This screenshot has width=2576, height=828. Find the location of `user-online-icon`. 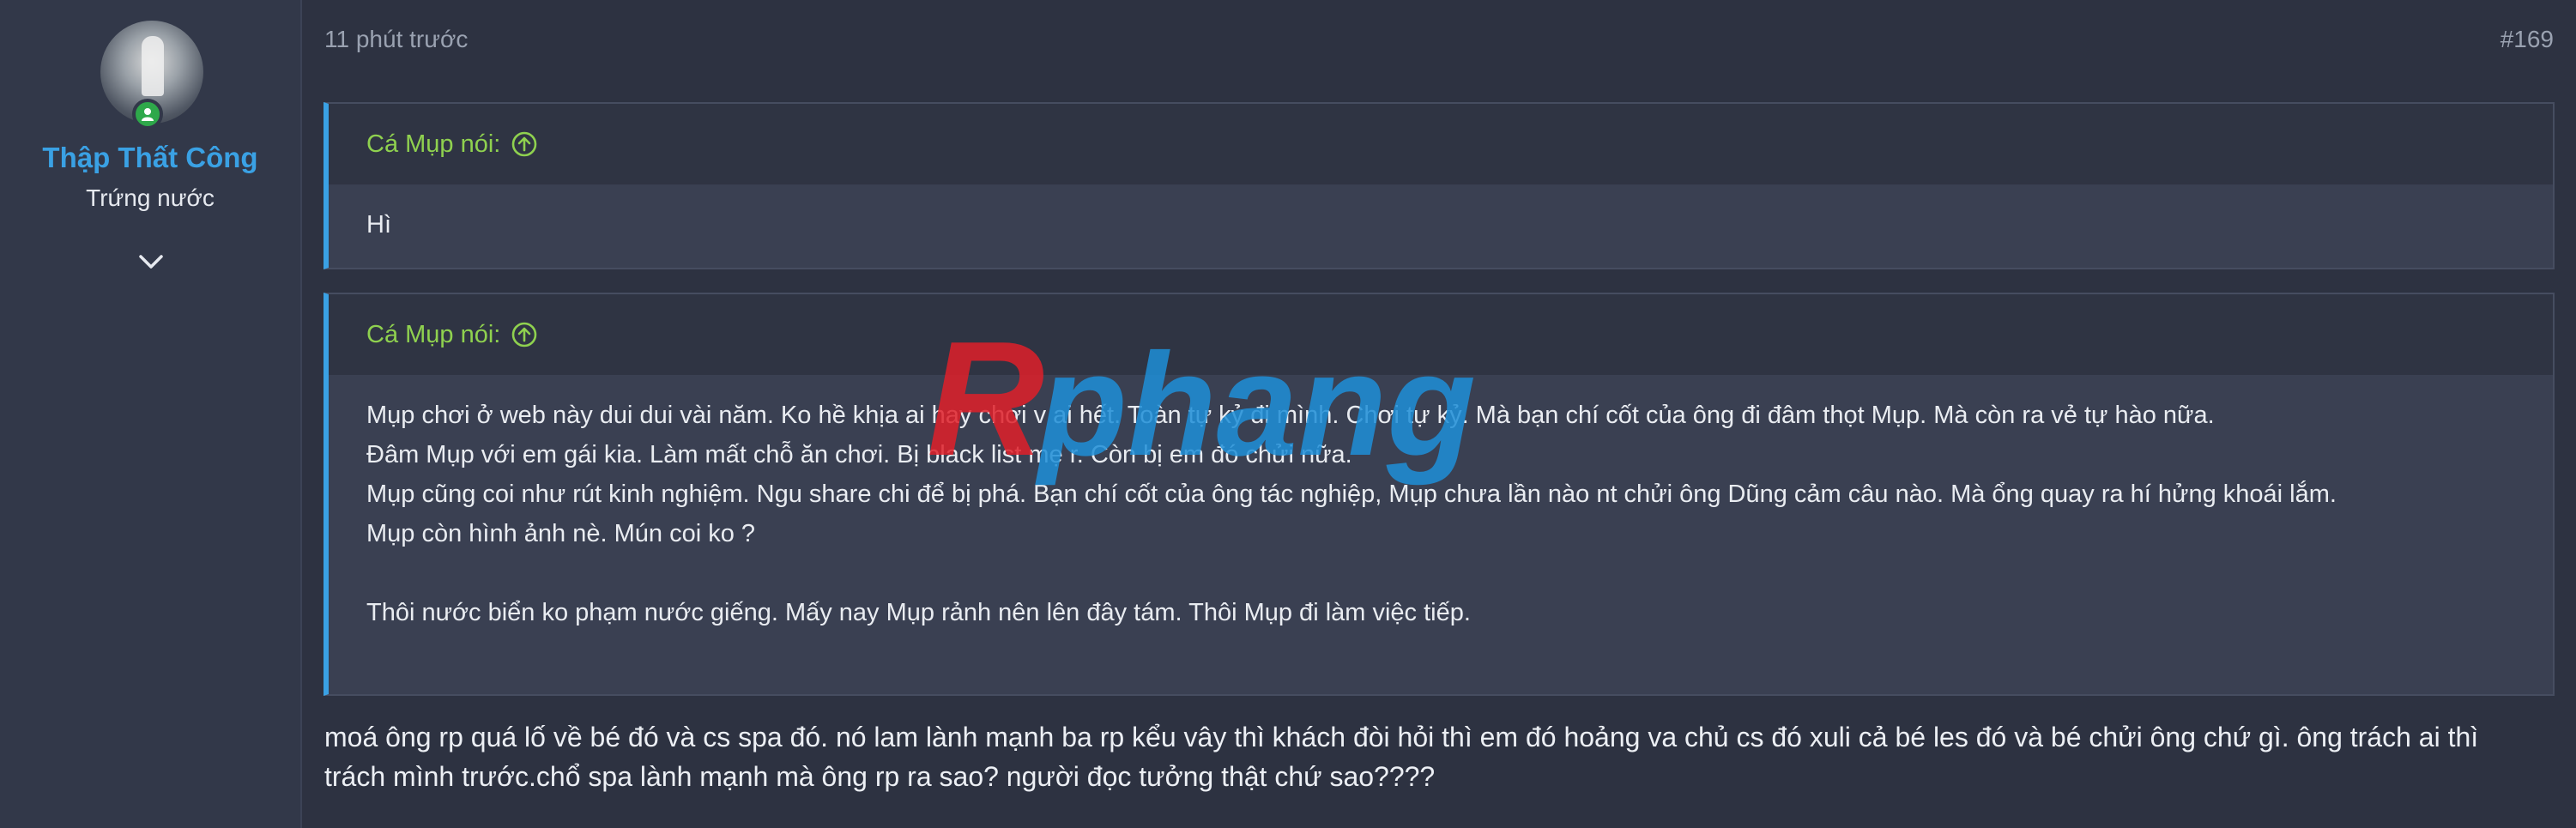

user-online-icon is located at coordinates (147, 115).